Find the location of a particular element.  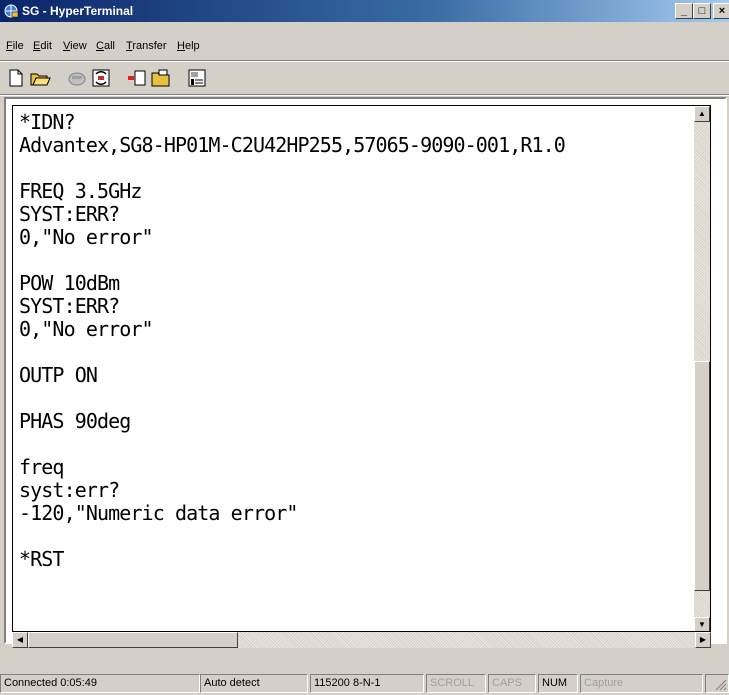

terminal-line: POW 10dBm is located at coordinates (69, 283).